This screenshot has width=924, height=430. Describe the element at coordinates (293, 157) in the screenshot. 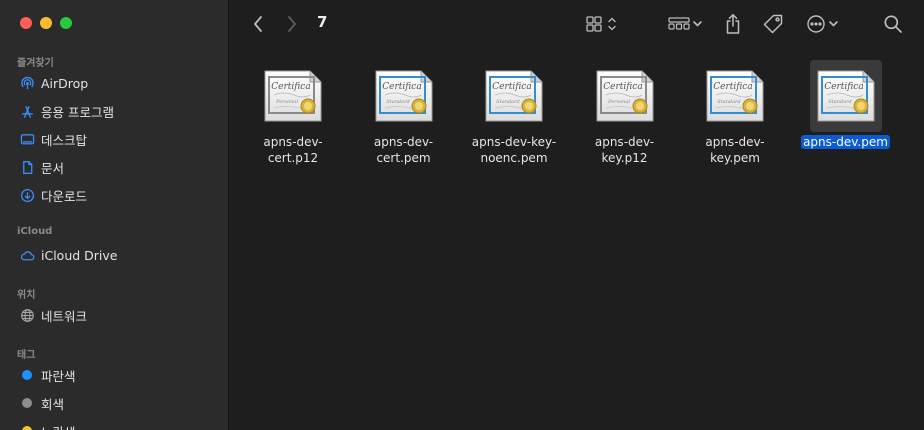

I see `file-name-line: cert.p12` at that location.